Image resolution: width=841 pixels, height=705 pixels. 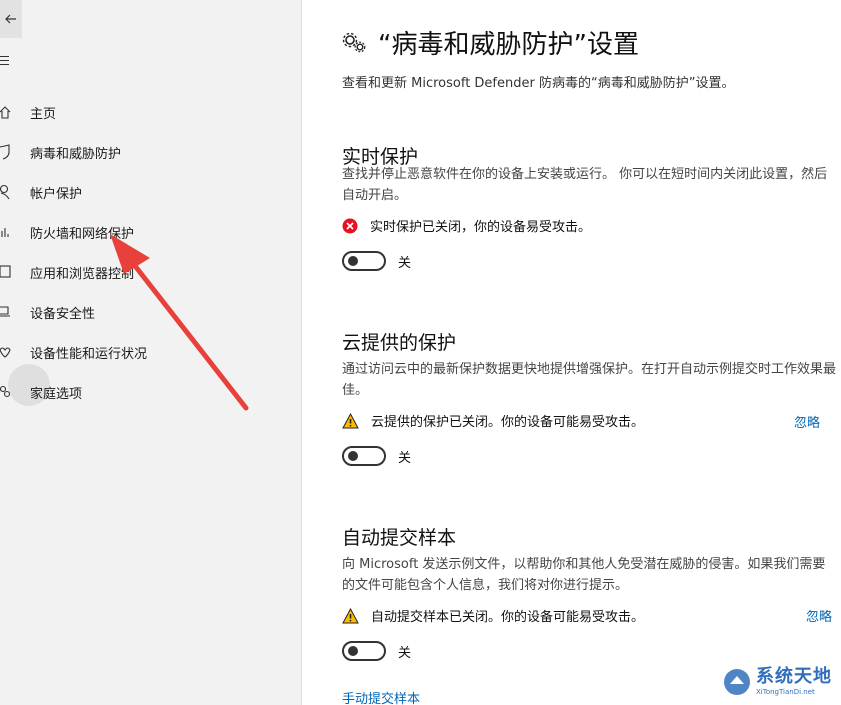 What do you see at coordinates (5, 391) in the screenshot?
I see `family-icon` at bounding box center [5, 391].